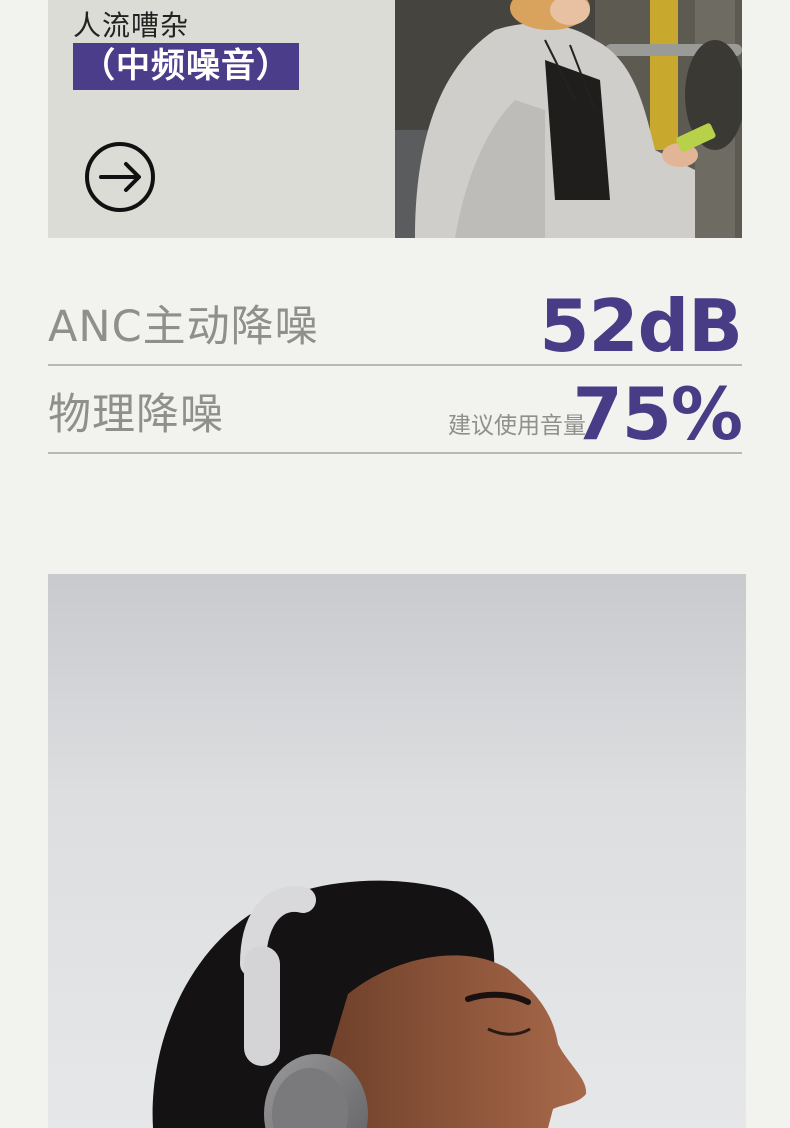 This screenshot has width=790, height=1128. What do you see at coordinates (131, 25) in the screenshot?
I see `scene-text: 人流嘈杂` at bounding box center [131, 25].